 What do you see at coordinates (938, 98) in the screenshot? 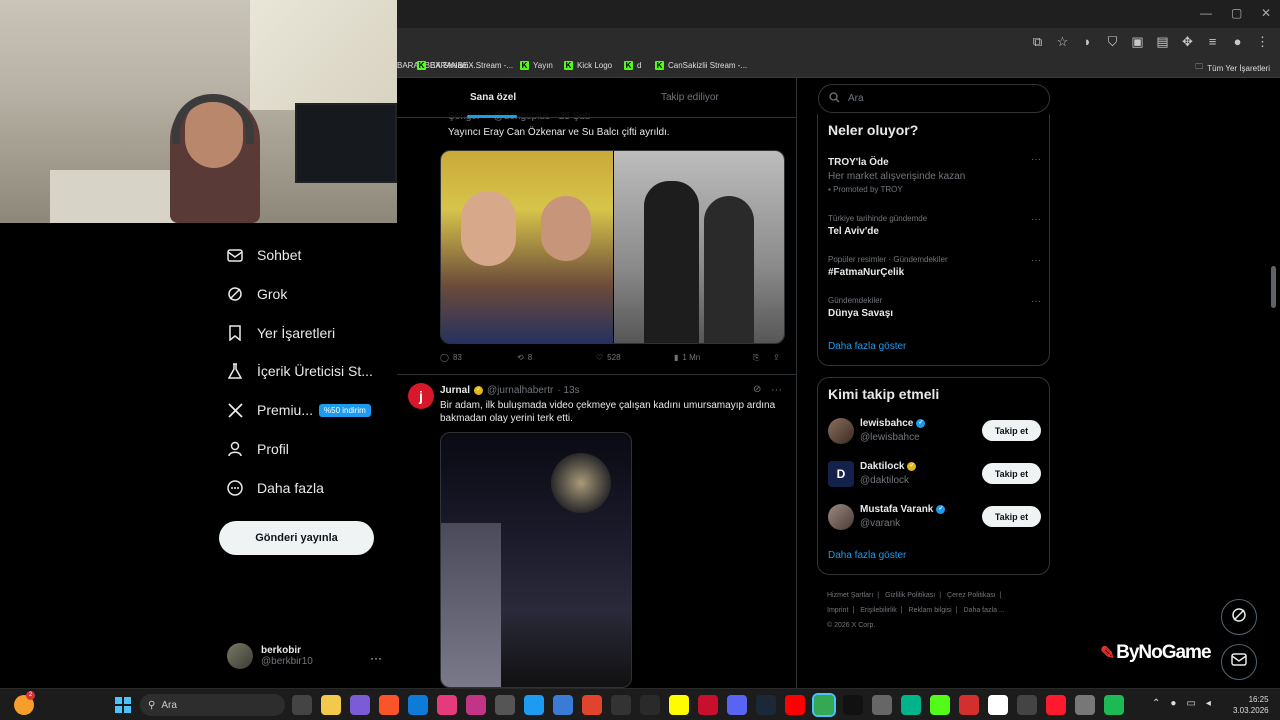
I see `search-input` at bounding box center [938, 98].